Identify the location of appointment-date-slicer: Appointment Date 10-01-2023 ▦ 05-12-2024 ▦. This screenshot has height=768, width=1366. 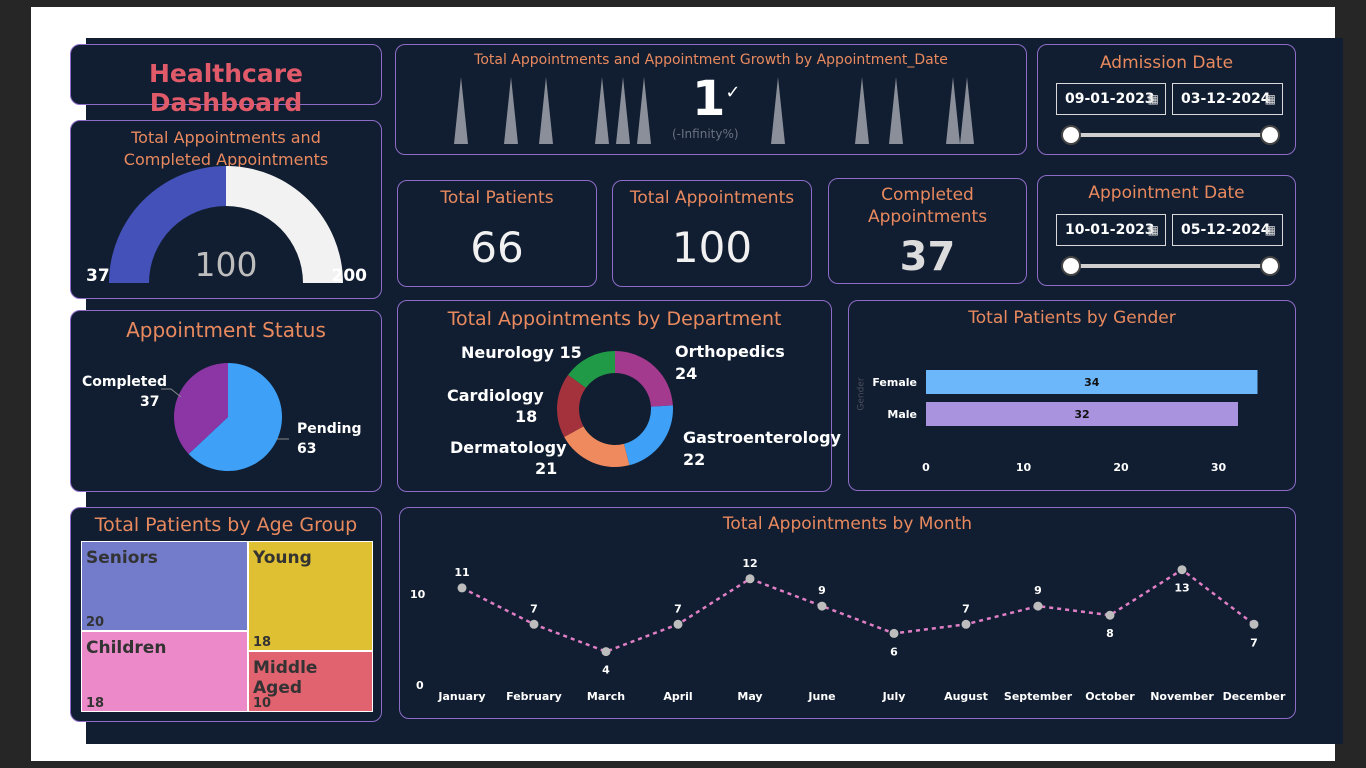
(1166, 230).